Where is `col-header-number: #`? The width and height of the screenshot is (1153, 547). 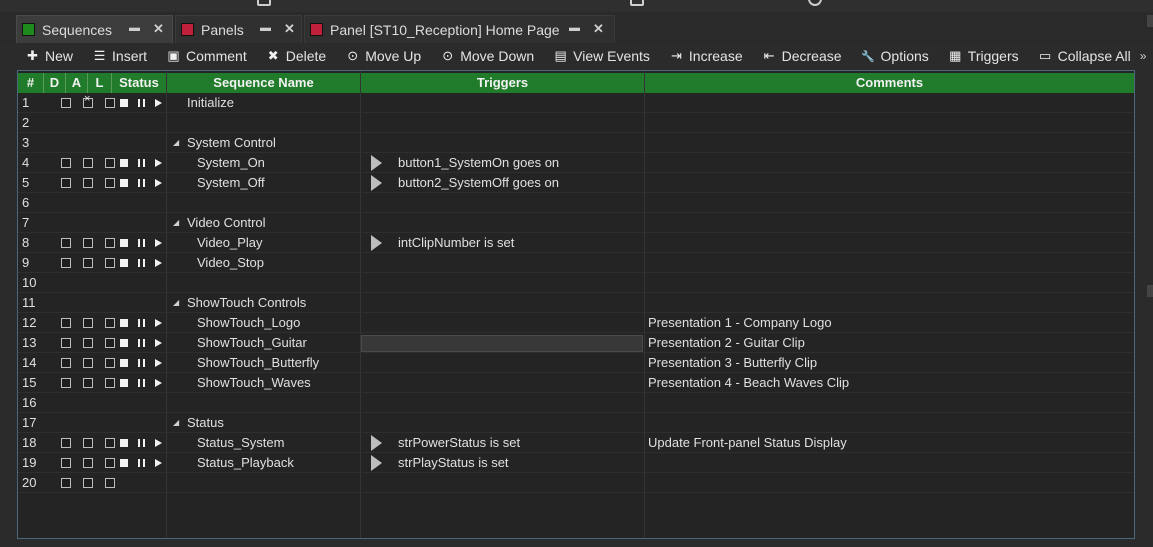 col-header-number: # is located at coordinates (31, 83).